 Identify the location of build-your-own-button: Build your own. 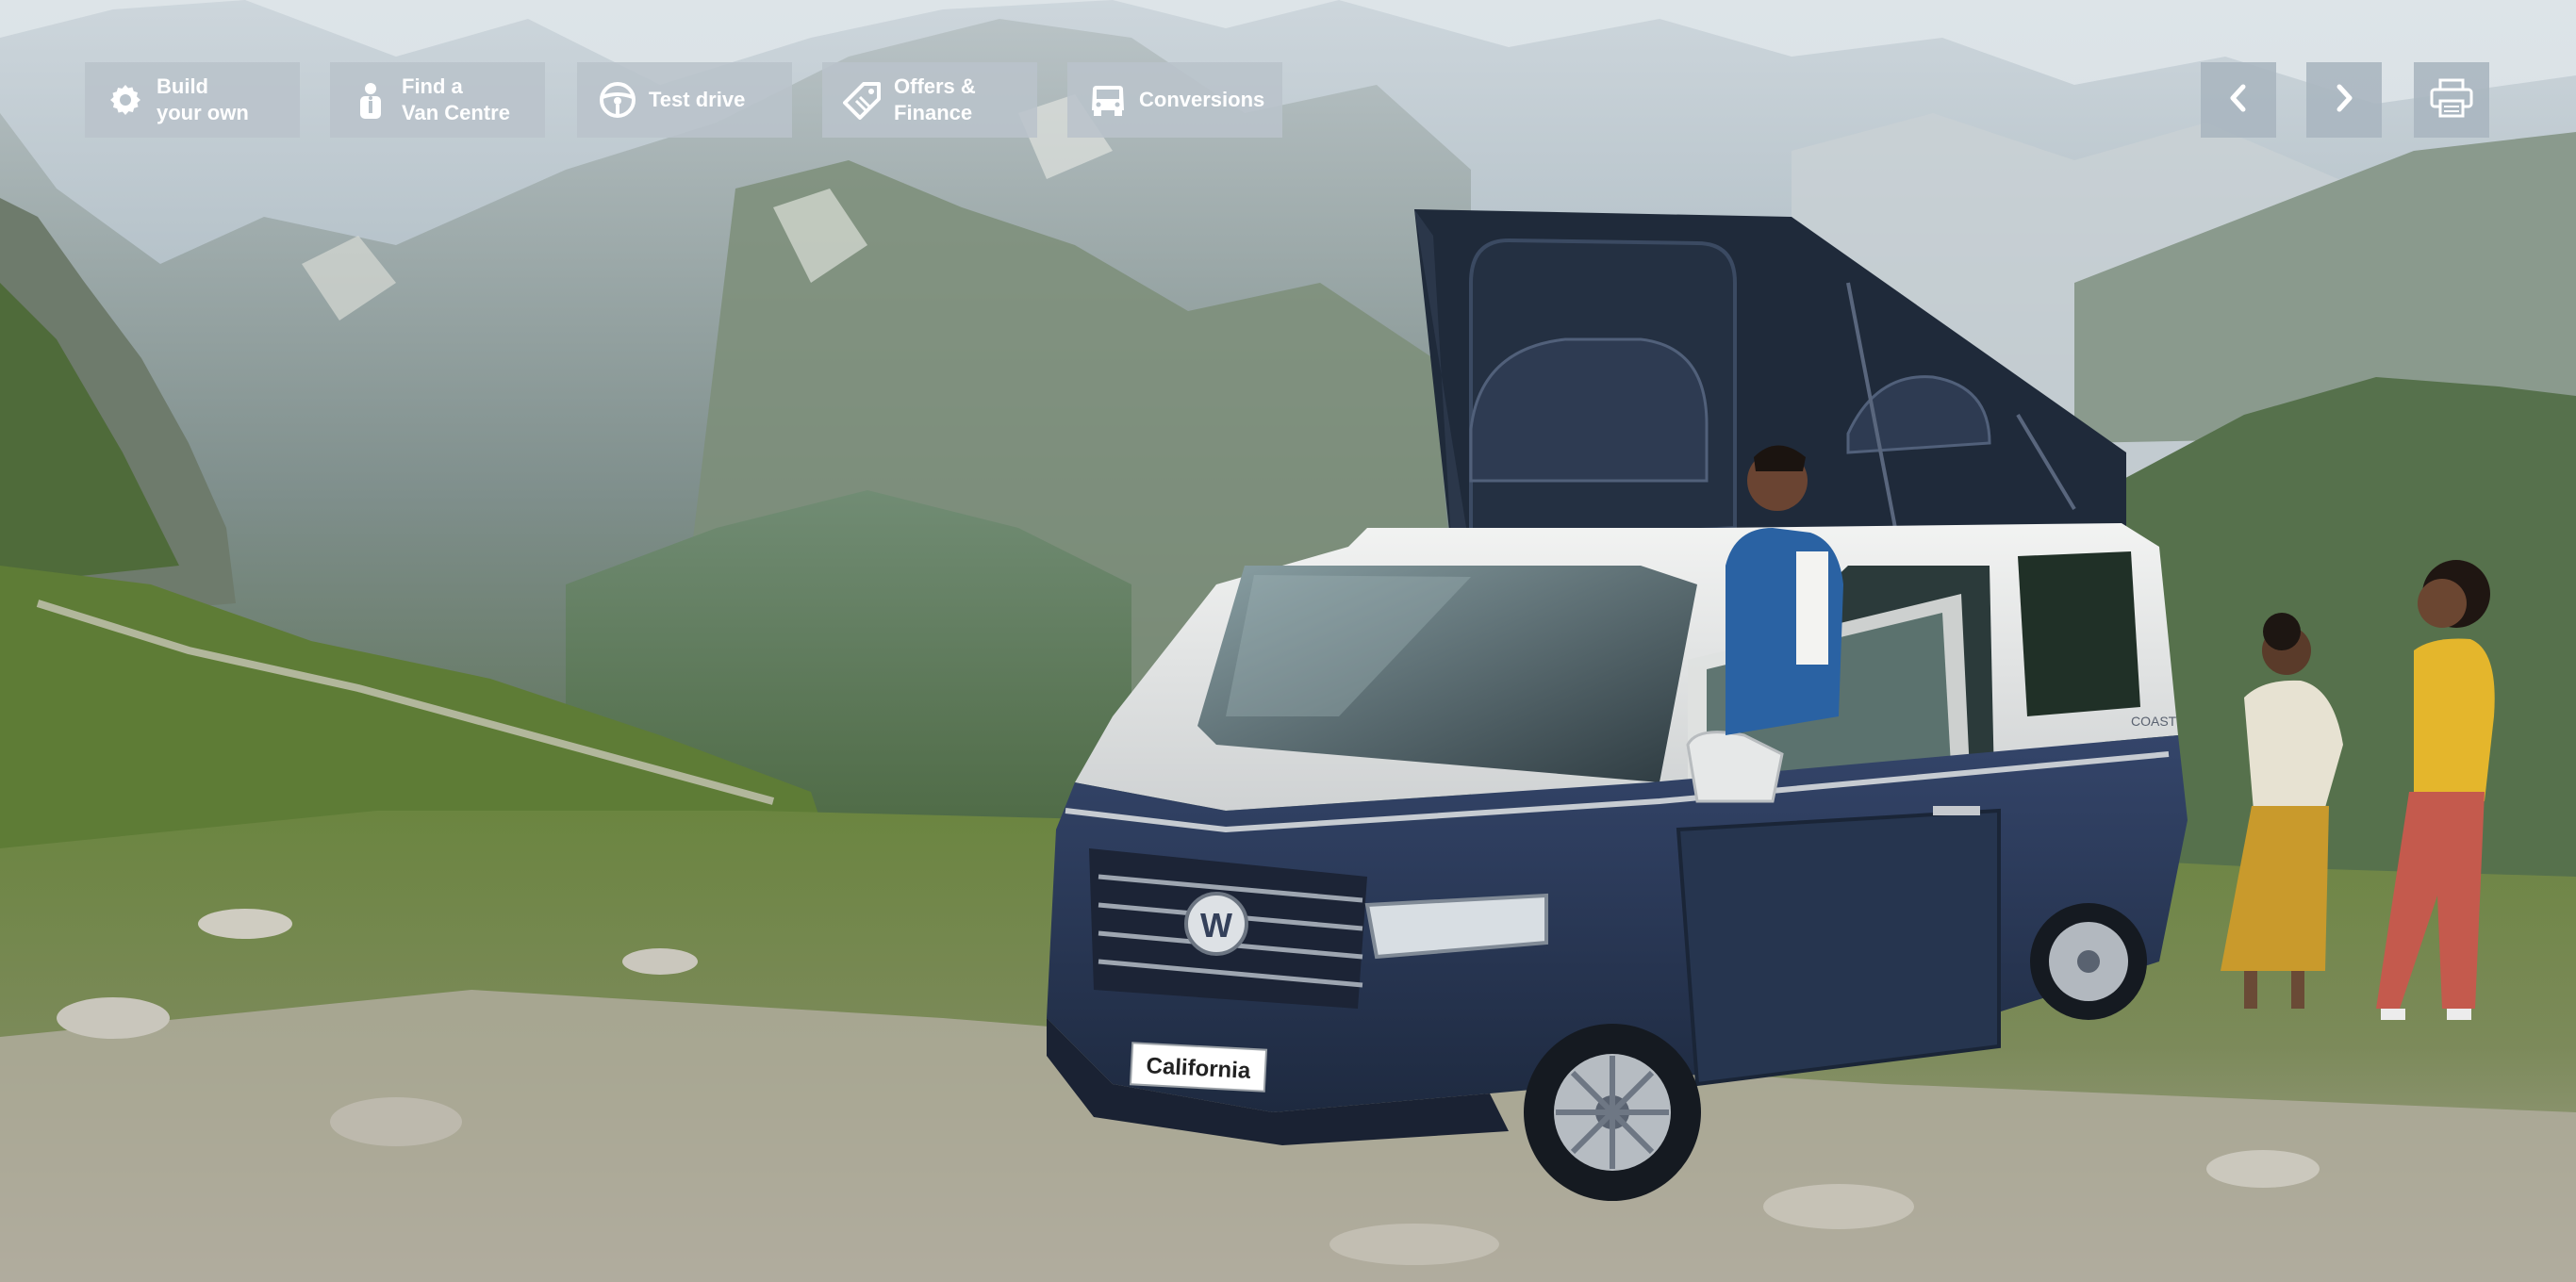
(192, 100).